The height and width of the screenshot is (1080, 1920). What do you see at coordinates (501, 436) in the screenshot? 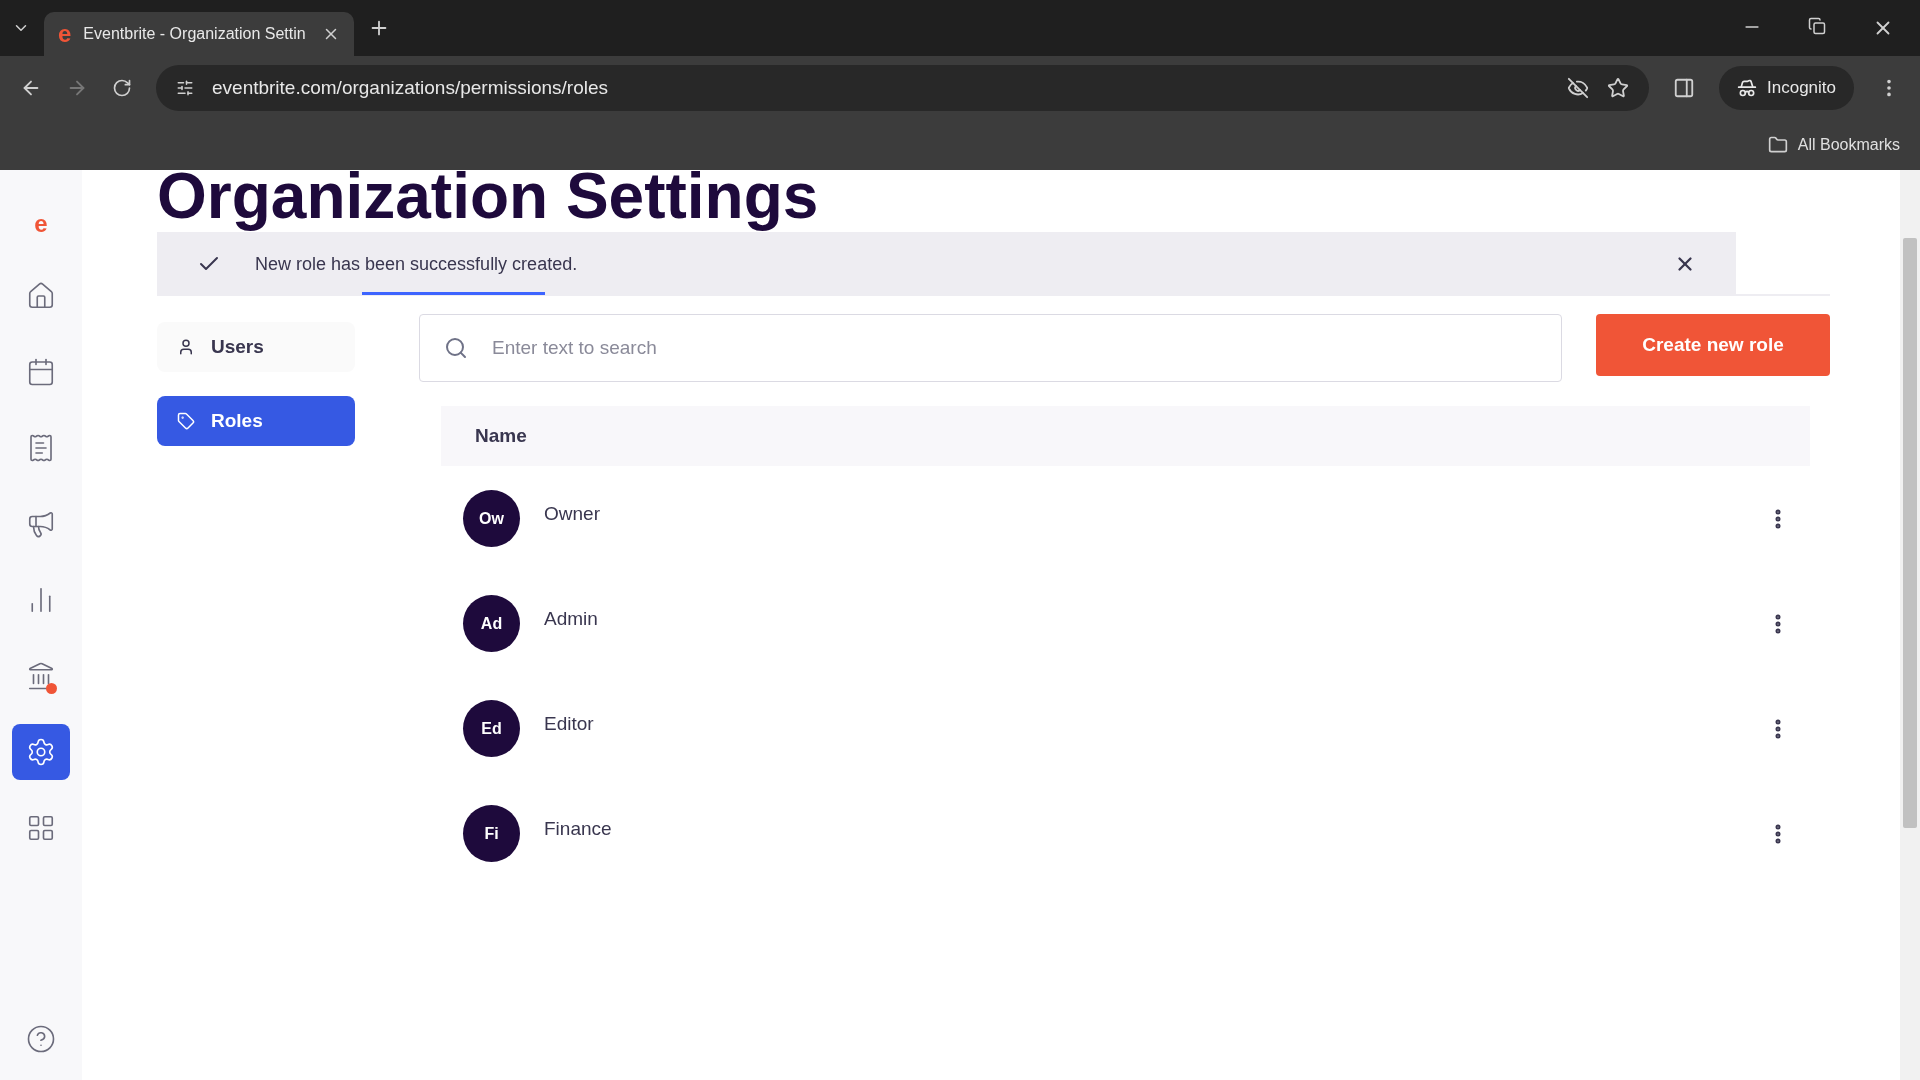
I see `column-header: Name` at bounding box center [501, 436].